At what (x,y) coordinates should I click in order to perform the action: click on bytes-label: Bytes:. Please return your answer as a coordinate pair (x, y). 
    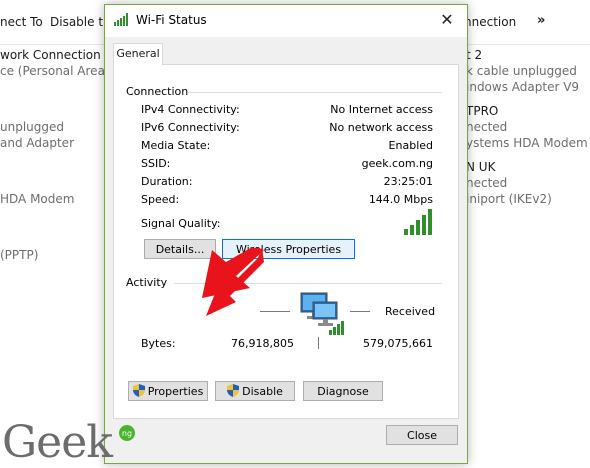
    Looking at the image, I should click on (158, 343).